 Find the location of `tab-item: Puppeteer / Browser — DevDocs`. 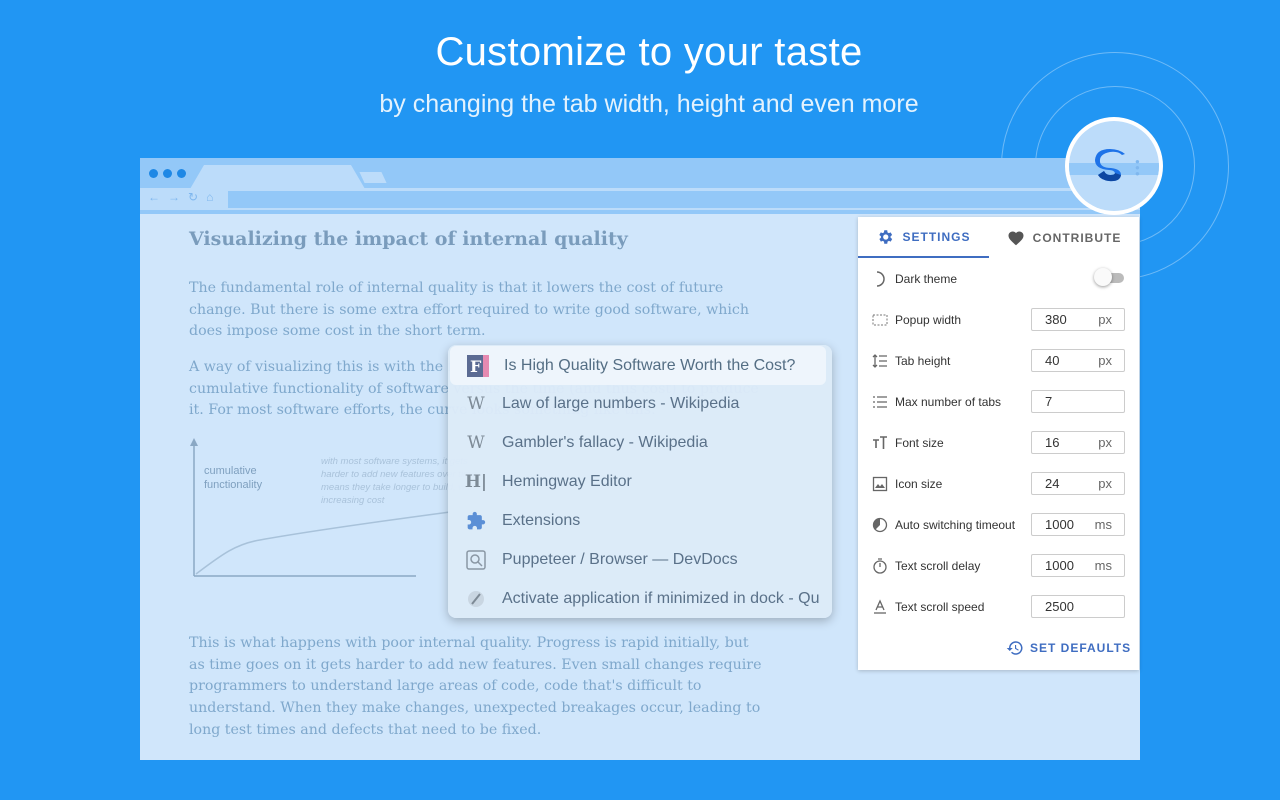

tab-item: Puppeteer / Browser — DevDocs is located at coordinates (640, 559).